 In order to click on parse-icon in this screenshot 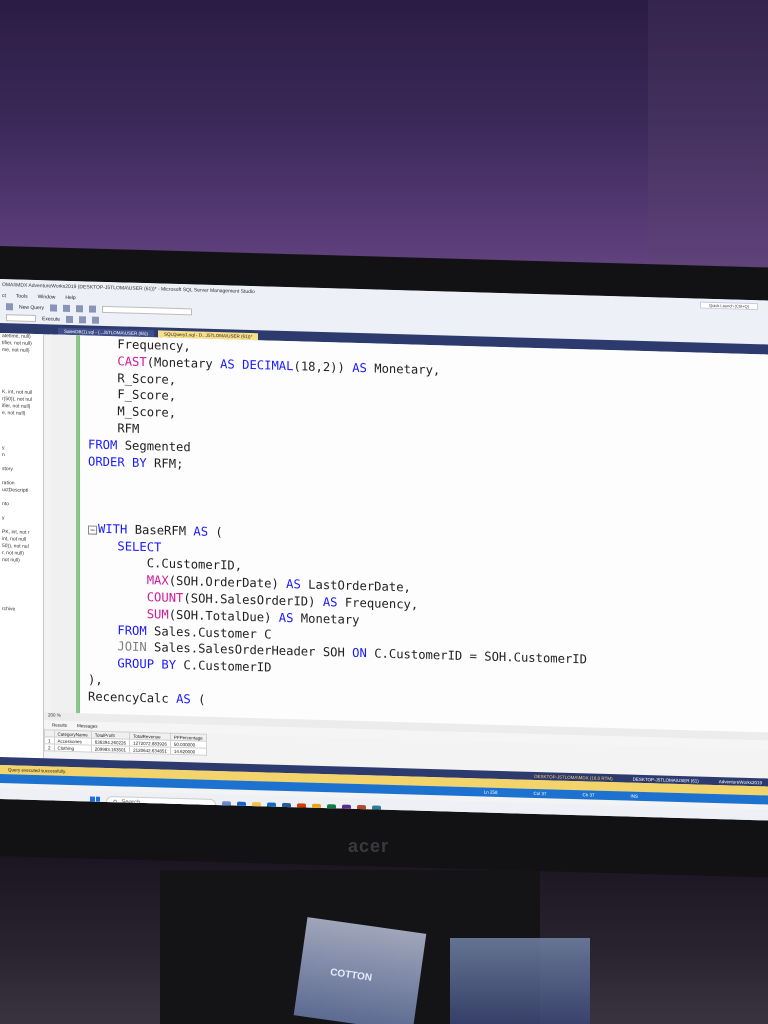, I will do `click(70, 319)`.